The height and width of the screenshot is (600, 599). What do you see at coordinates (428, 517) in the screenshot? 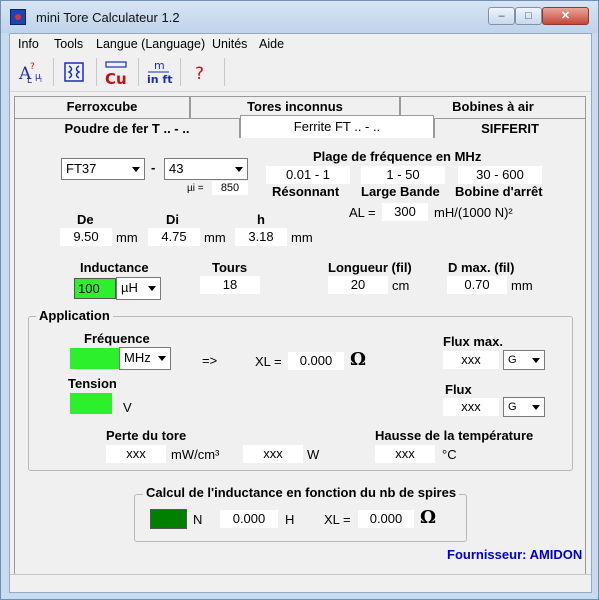
I see `calc-ohm-icon: Ω` at bounding box center [428, 517].